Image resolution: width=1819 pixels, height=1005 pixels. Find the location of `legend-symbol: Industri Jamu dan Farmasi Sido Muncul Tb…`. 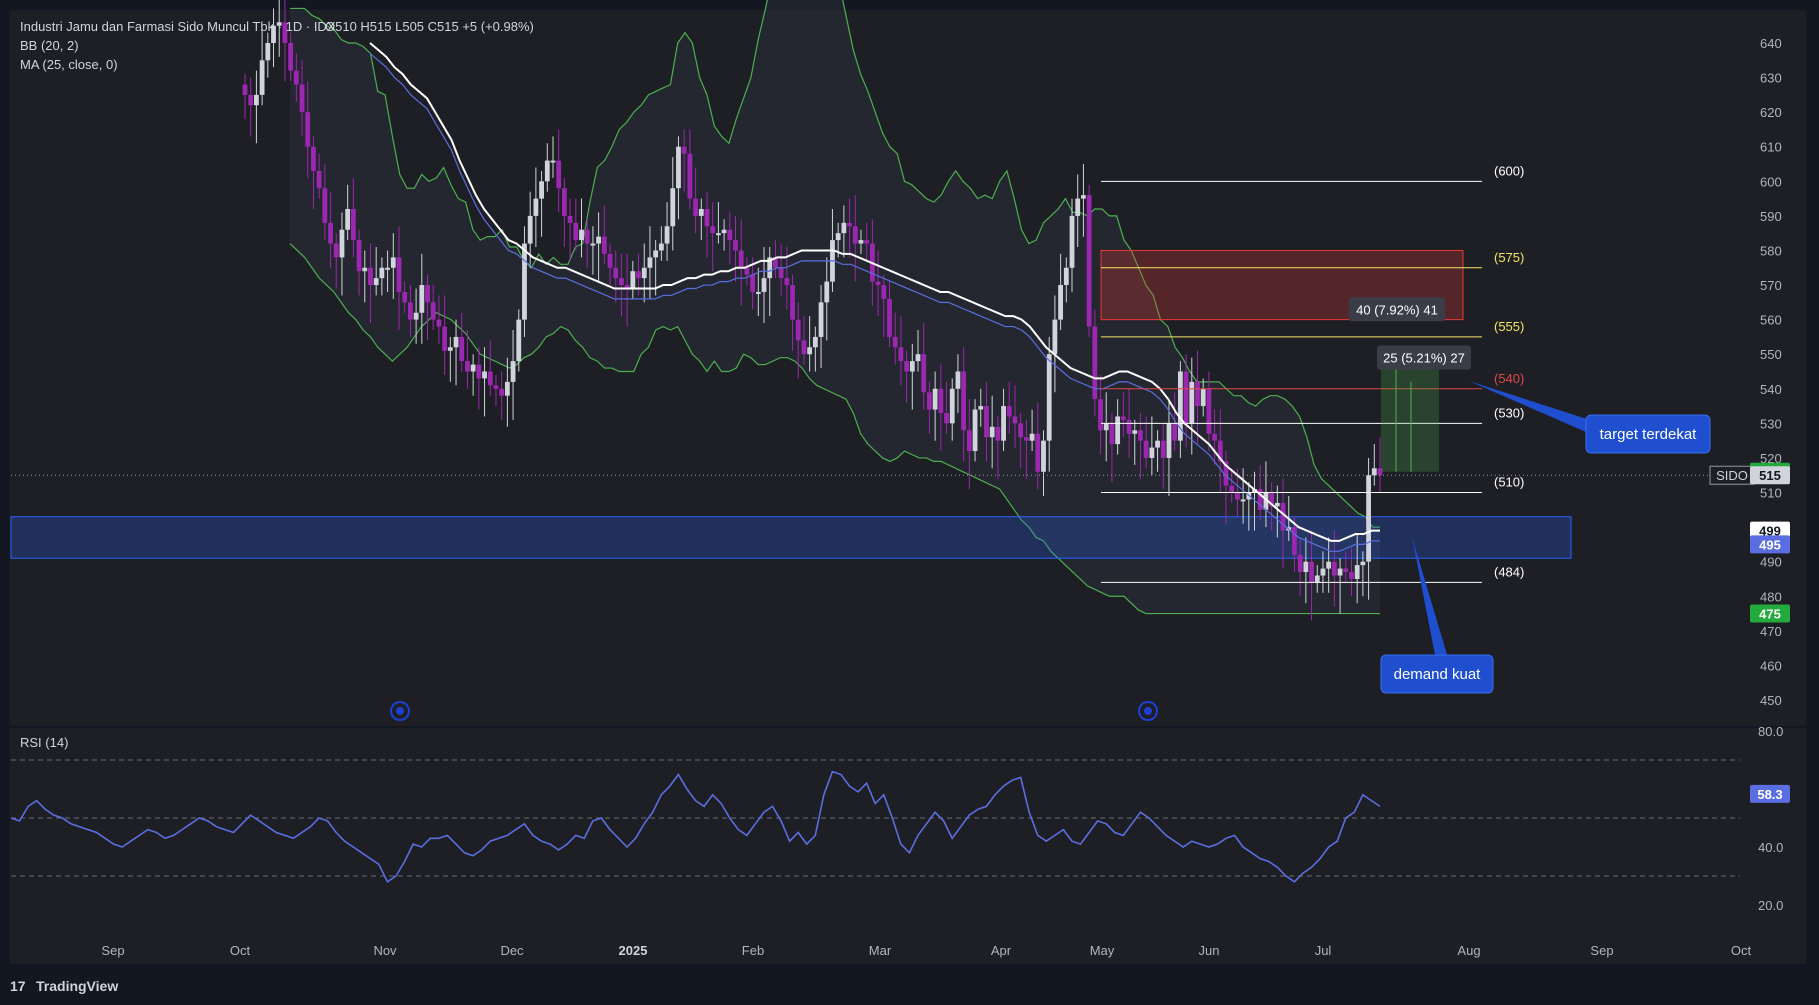

legend-symbol: Industri Jamu dan Farmasi Sido Muncul Tb… is located at coordinates (178, 26).